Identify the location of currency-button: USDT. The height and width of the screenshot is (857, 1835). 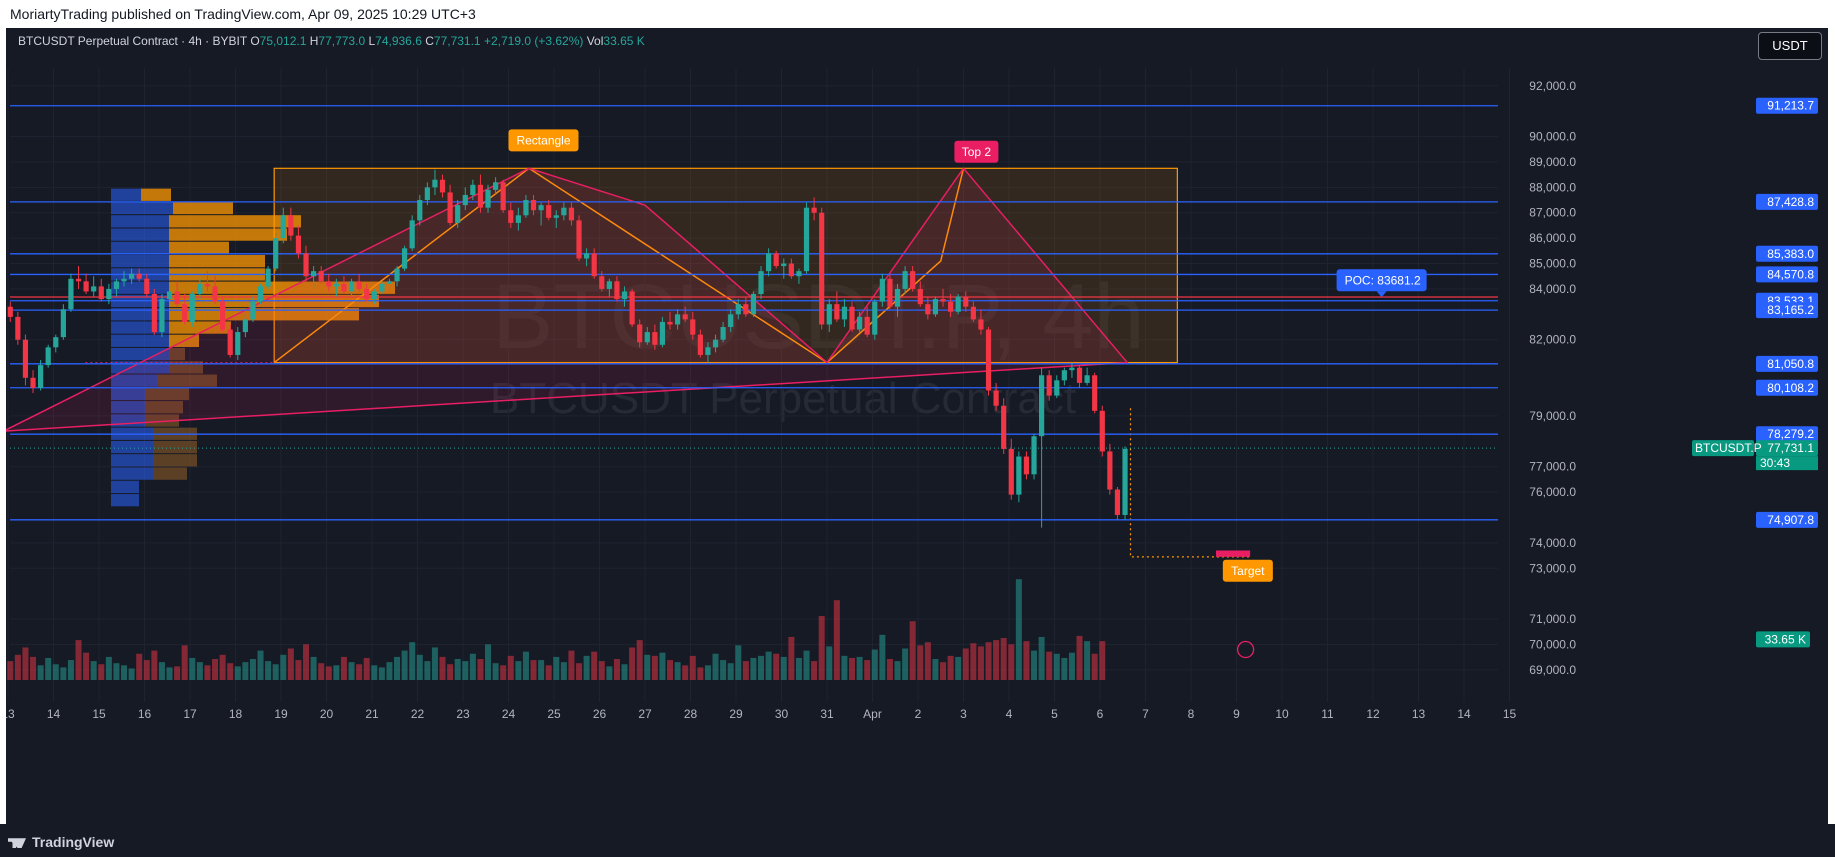
(1790, 46).